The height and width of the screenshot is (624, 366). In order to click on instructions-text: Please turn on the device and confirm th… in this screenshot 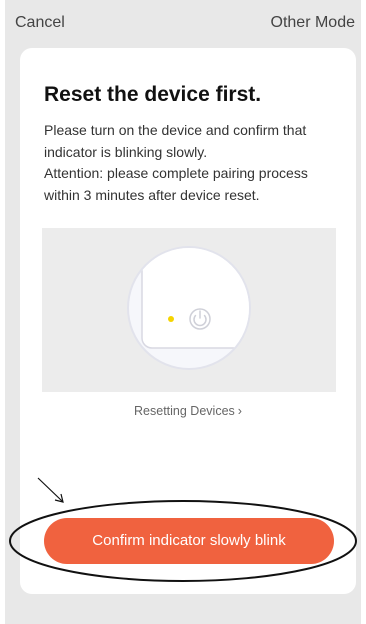, I will do `click(194, 163)`.